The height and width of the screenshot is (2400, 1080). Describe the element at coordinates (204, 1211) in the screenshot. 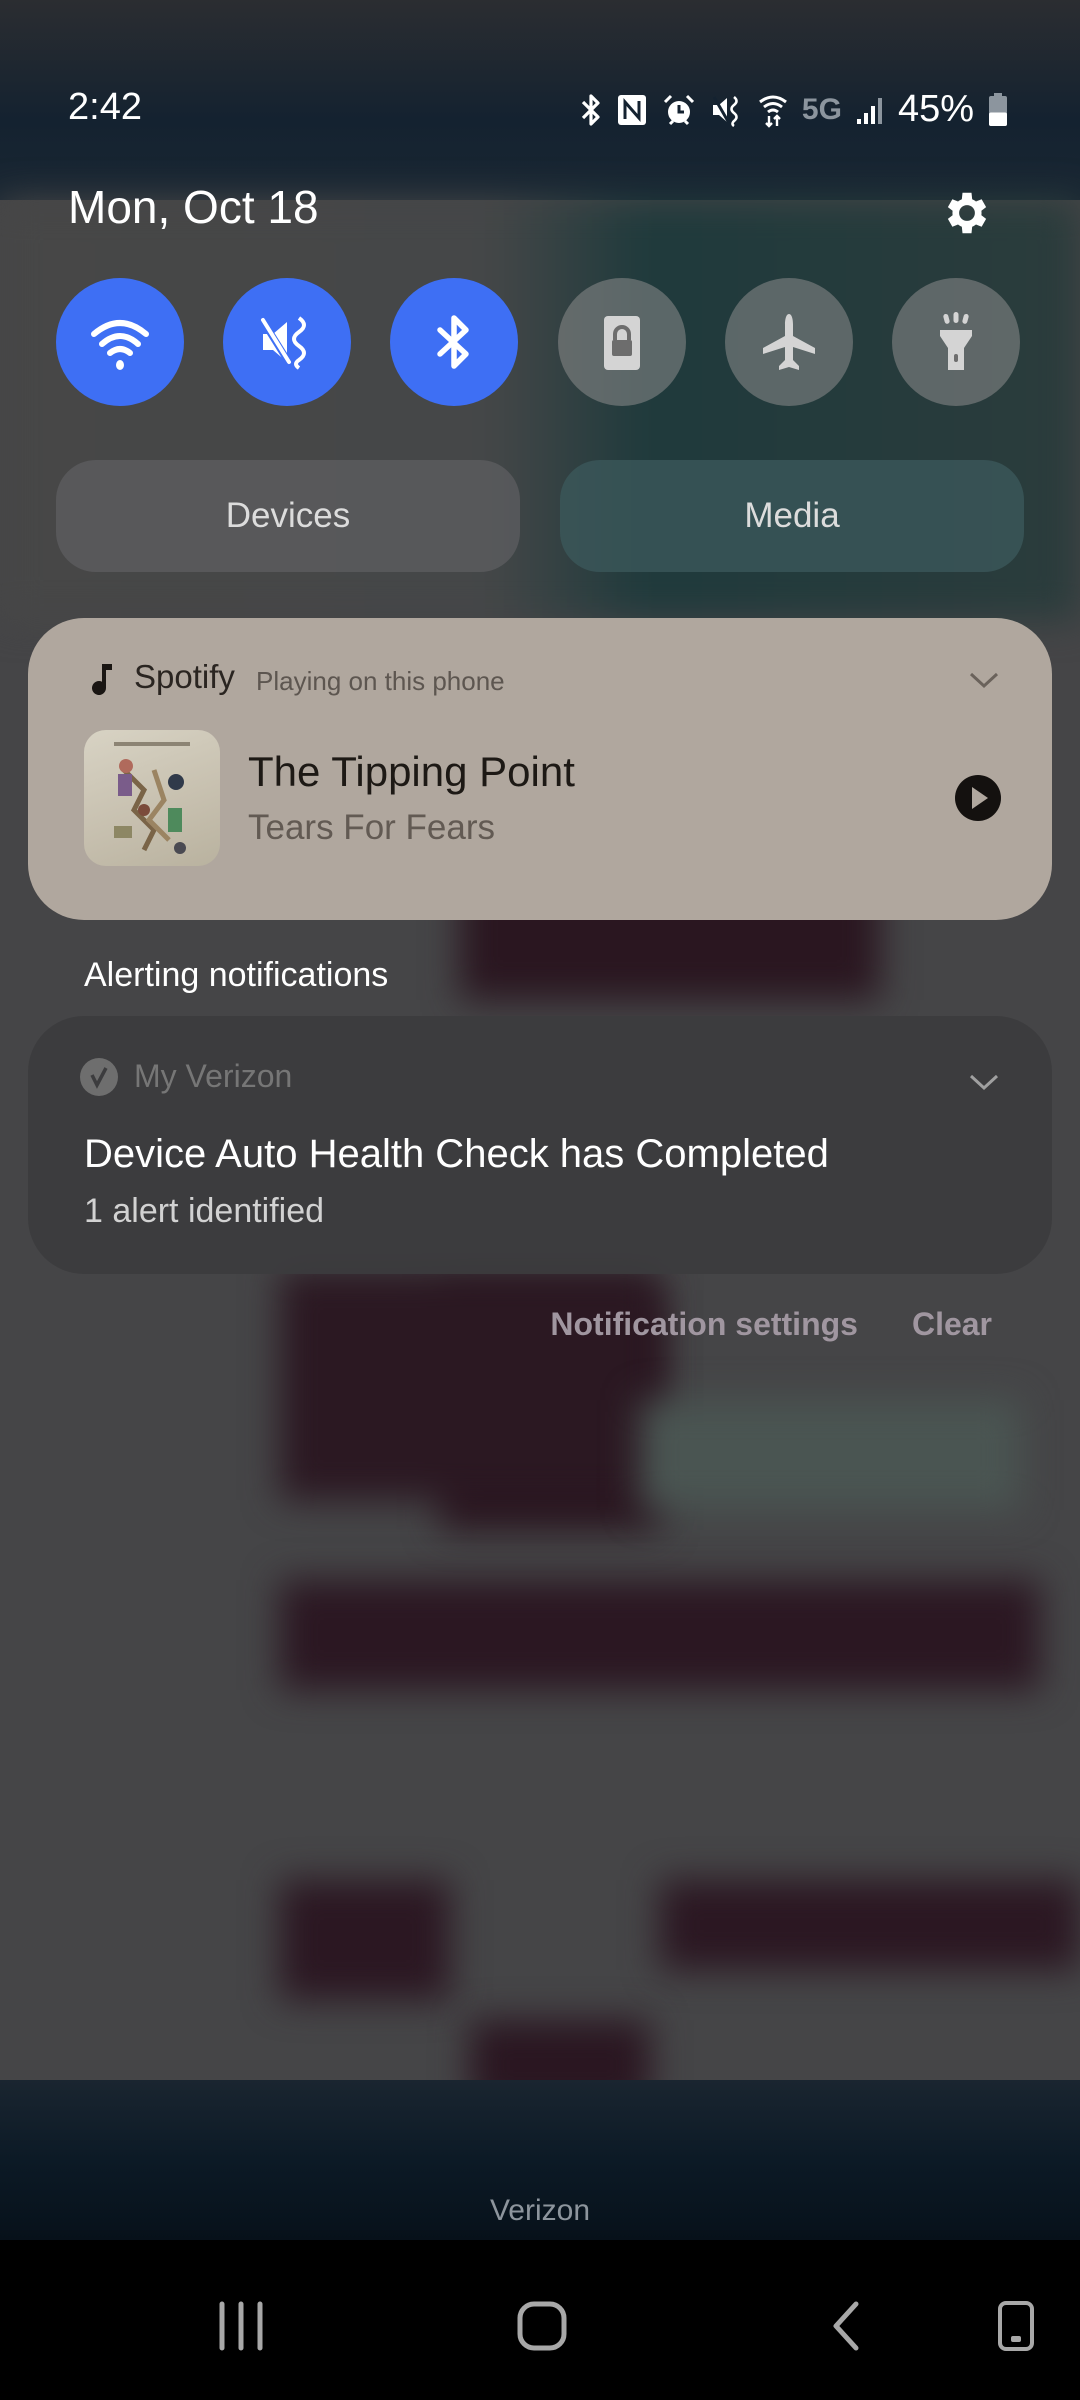

I see `notification-text: 1 alert identified` at that location.